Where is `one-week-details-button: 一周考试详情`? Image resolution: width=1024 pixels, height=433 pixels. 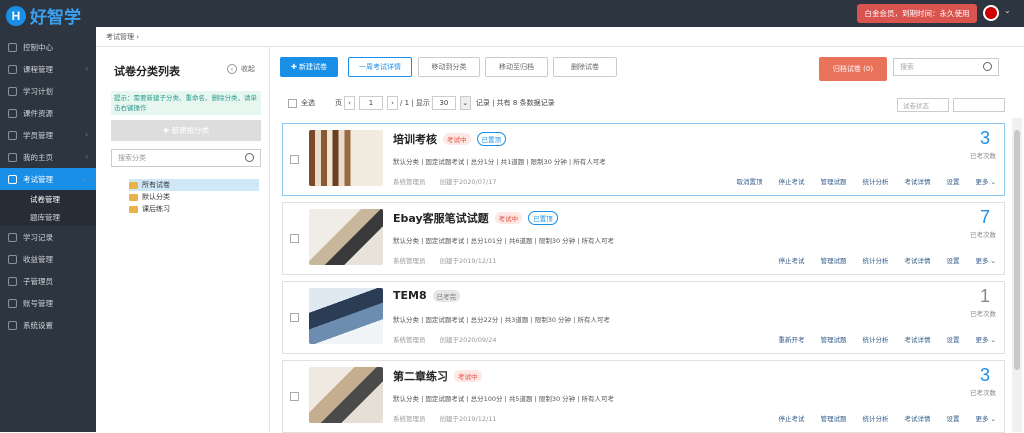
one-week-details-button: 一周考试详情 is located at coordinates (380, 67).